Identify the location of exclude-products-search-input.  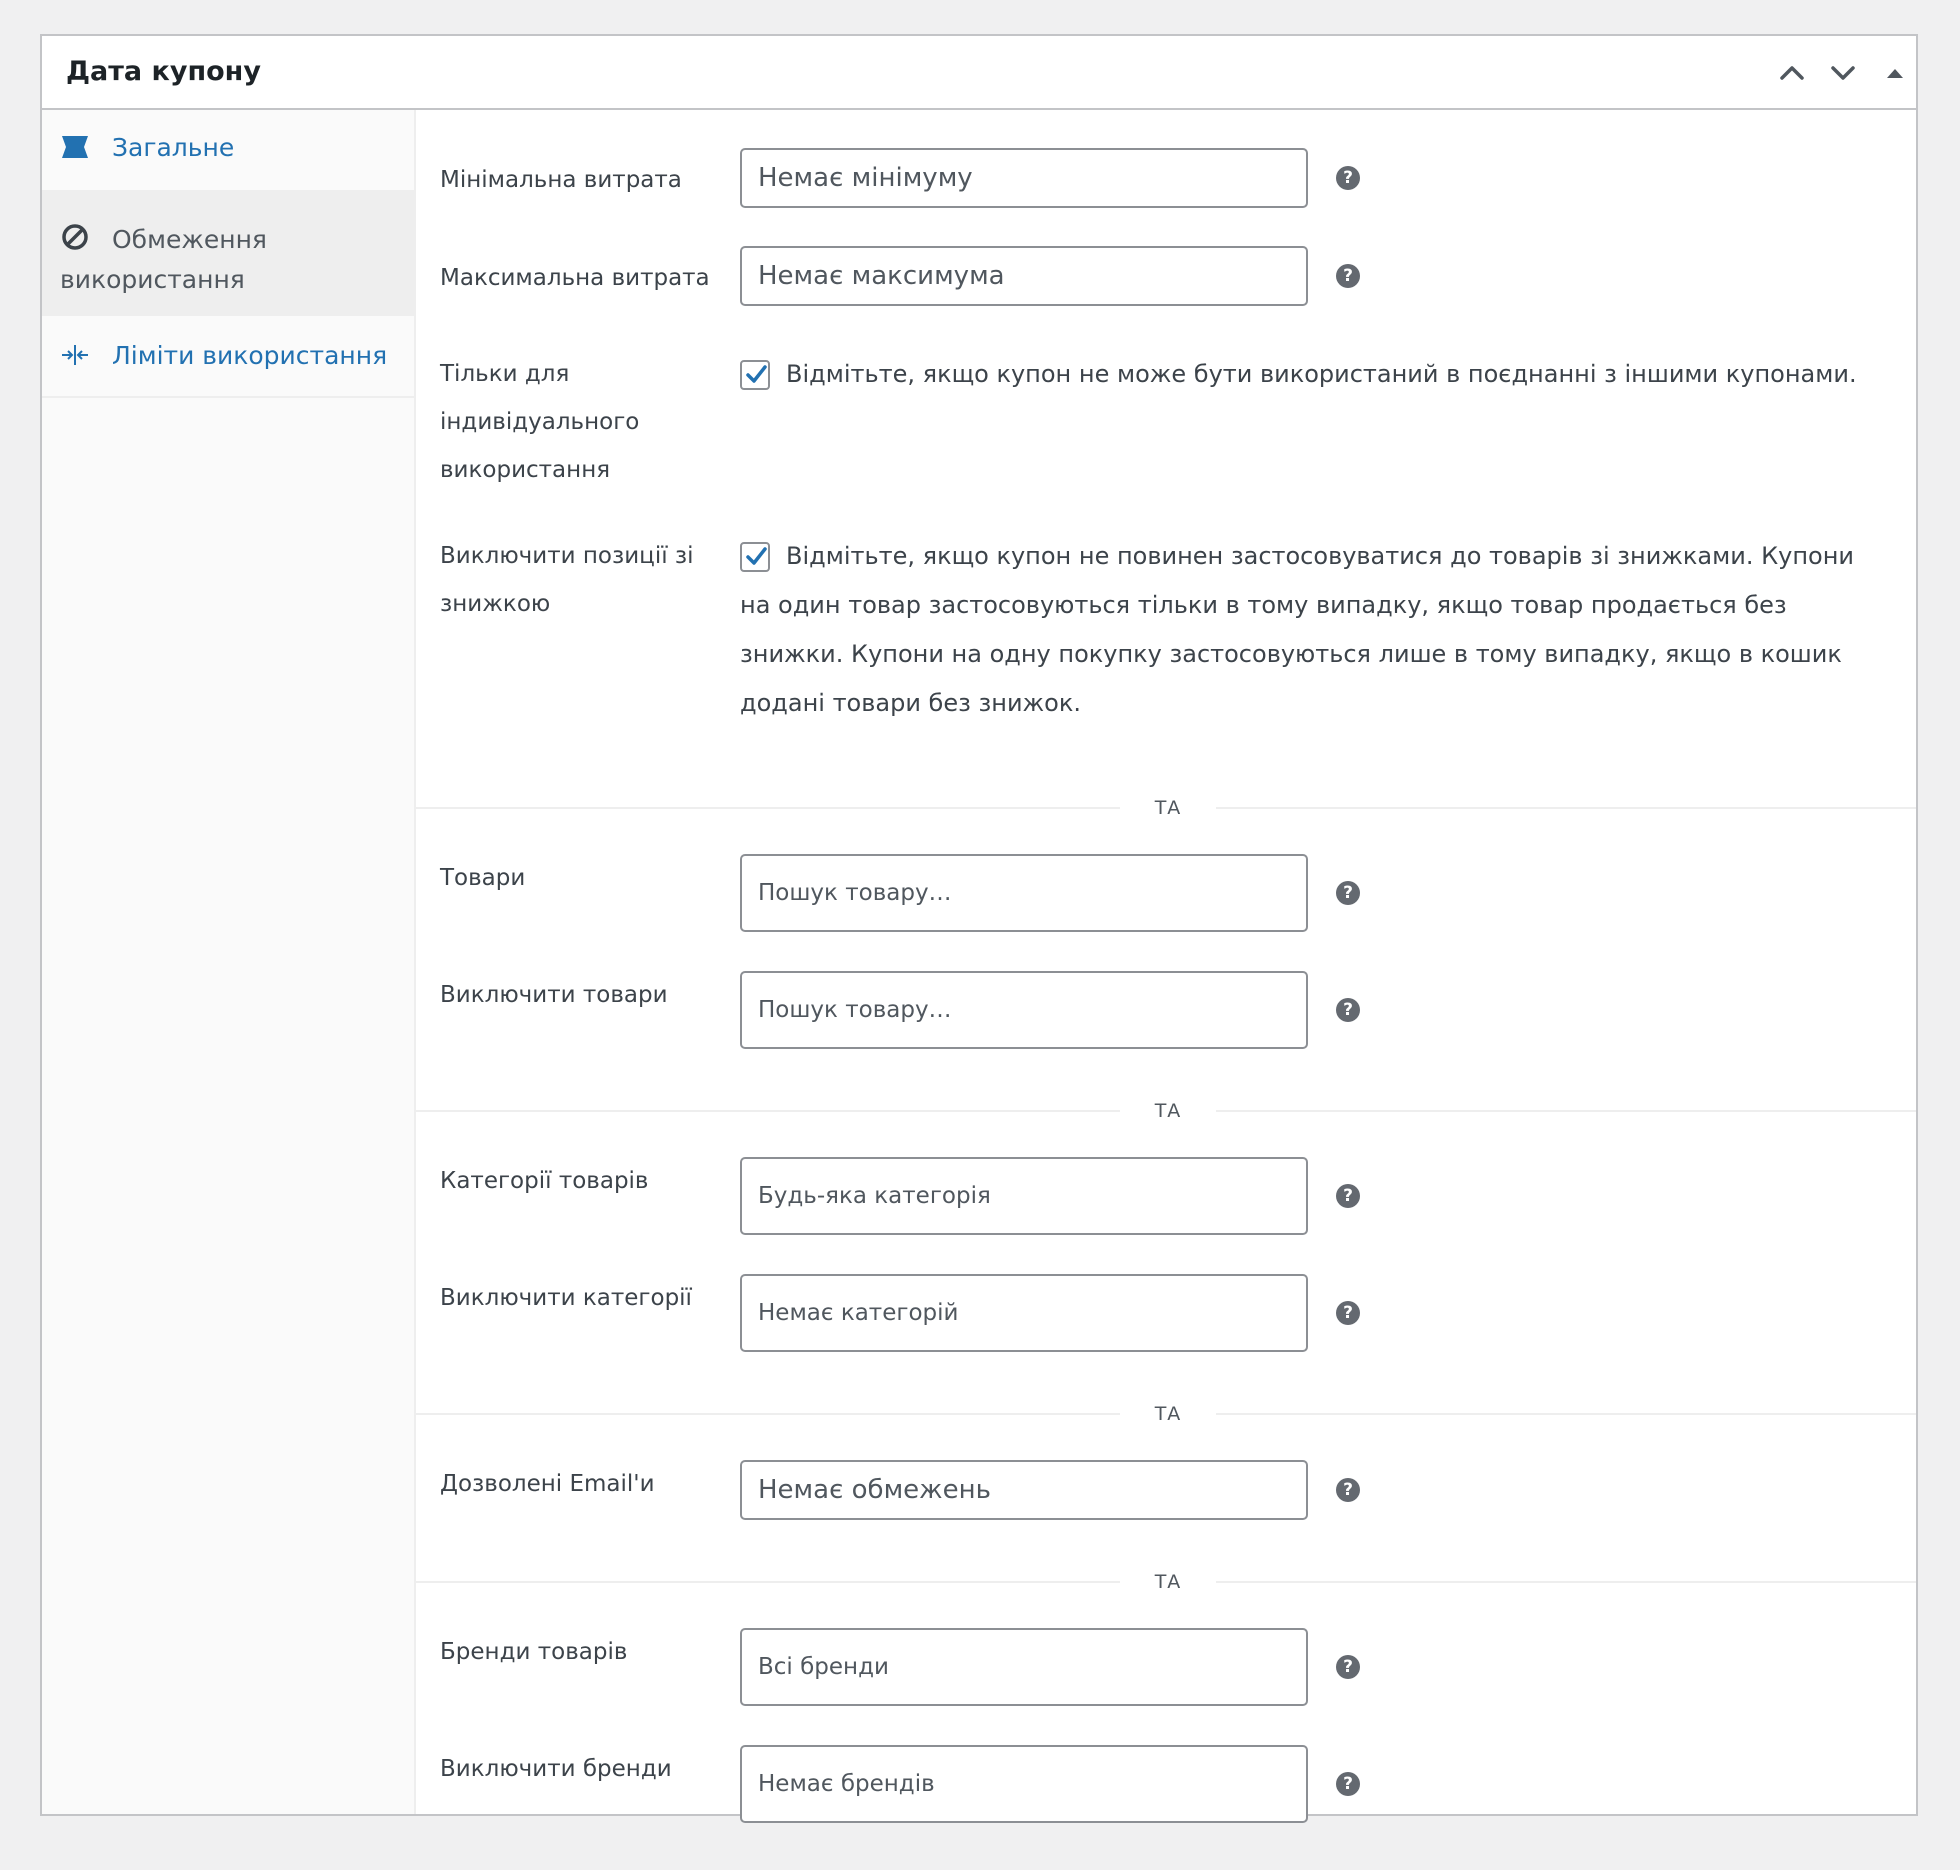
(1024, 1010).